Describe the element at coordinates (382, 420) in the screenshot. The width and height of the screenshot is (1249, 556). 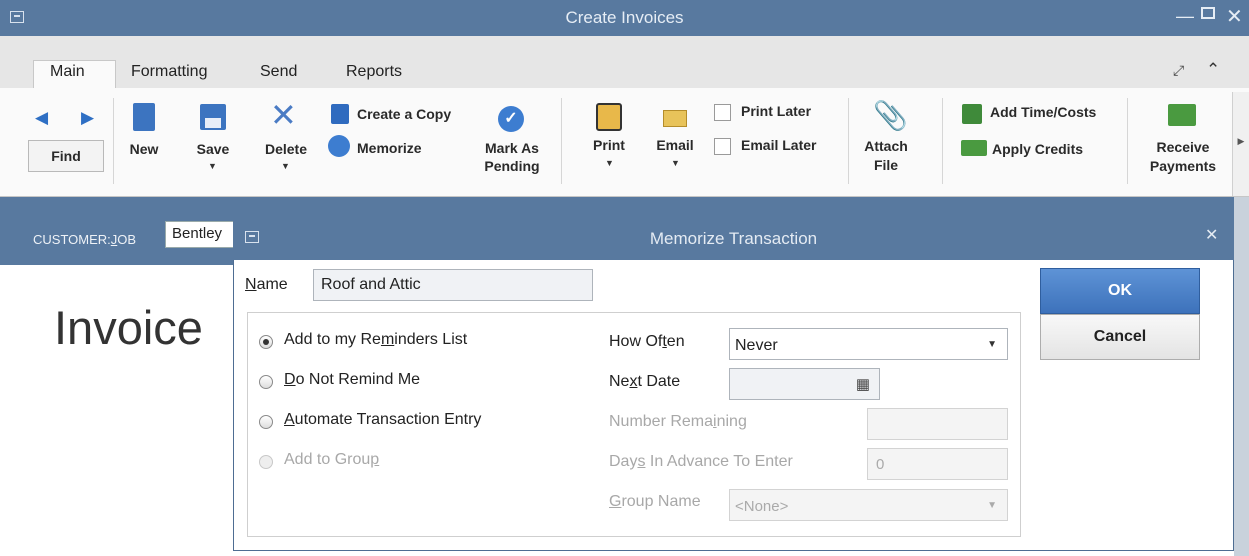
I see `automate-entry-label: Automate Transaction Entry` at that location.